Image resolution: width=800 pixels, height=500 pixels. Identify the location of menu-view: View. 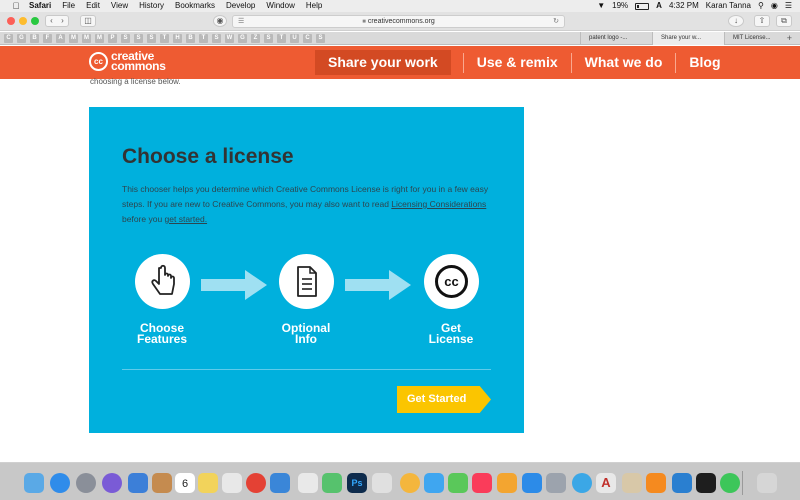
(119, 6).